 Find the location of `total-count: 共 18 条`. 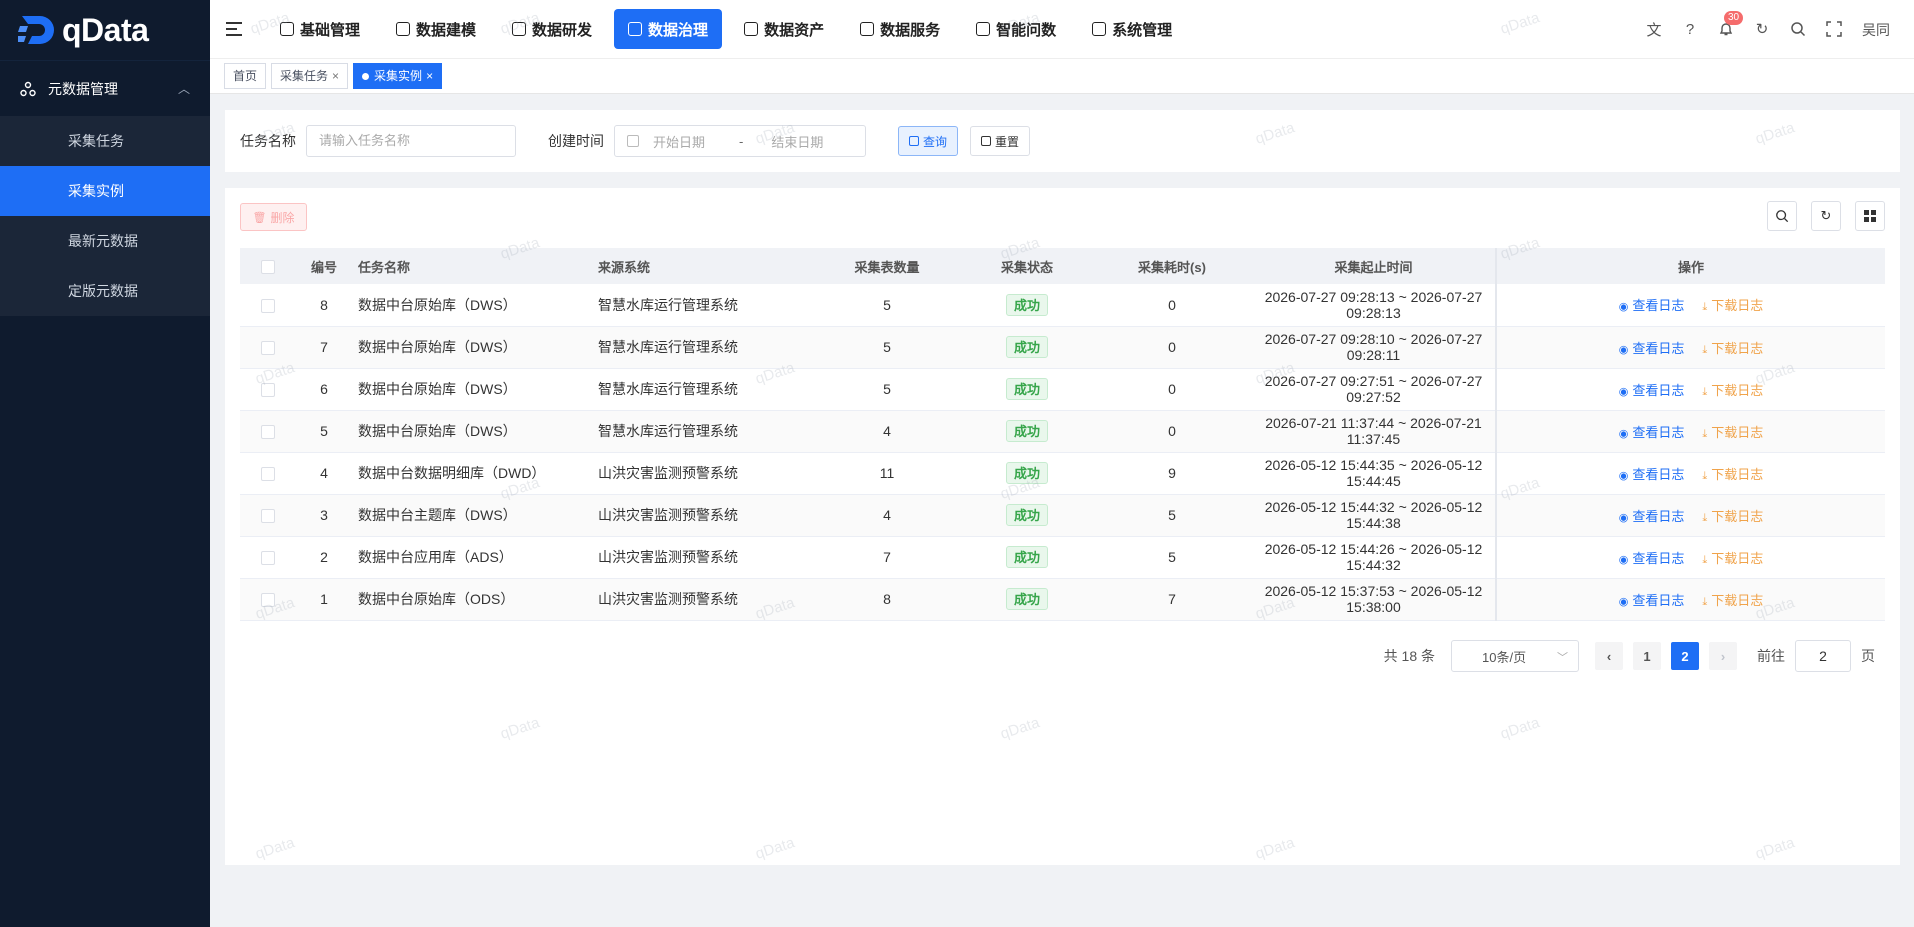

total-count: 共 18 条 is located at coordinates (1409, 656).